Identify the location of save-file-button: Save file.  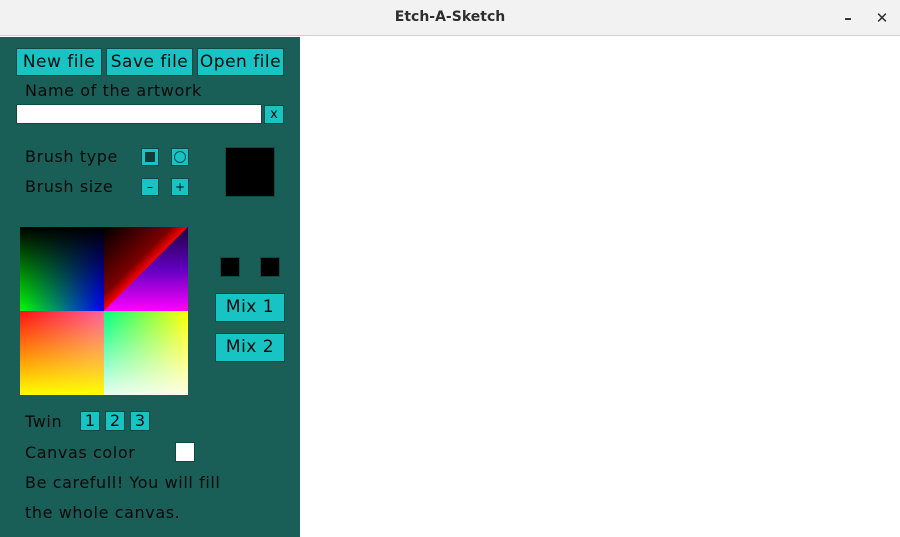
(149, 62).